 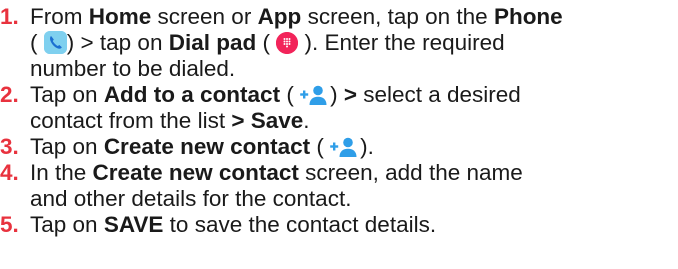 I want to click on step-text: screen, tap on the, so click(x=397, y=16).